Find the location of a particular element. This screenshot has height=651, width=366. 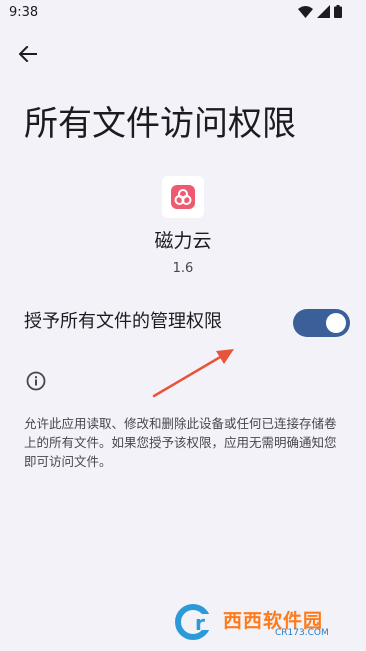

info-icon is located at coordinates (36, 381).